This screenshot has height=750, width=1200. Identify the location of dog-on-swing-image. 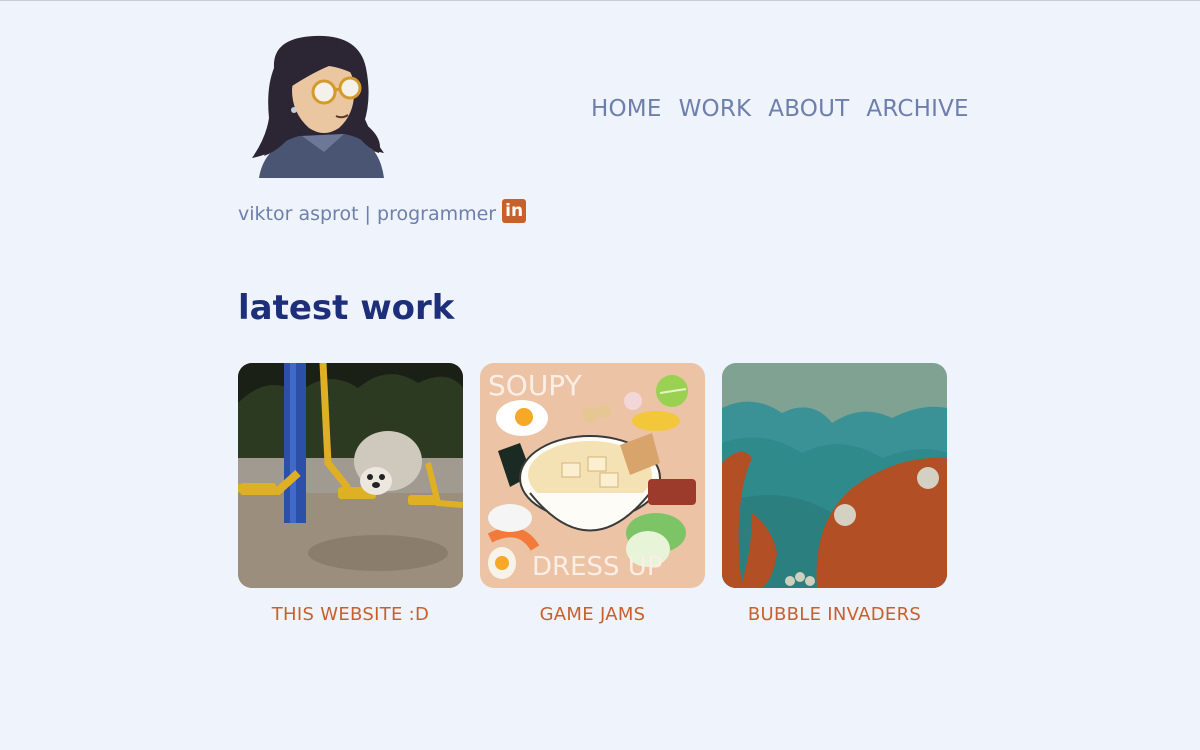
(350, 475).